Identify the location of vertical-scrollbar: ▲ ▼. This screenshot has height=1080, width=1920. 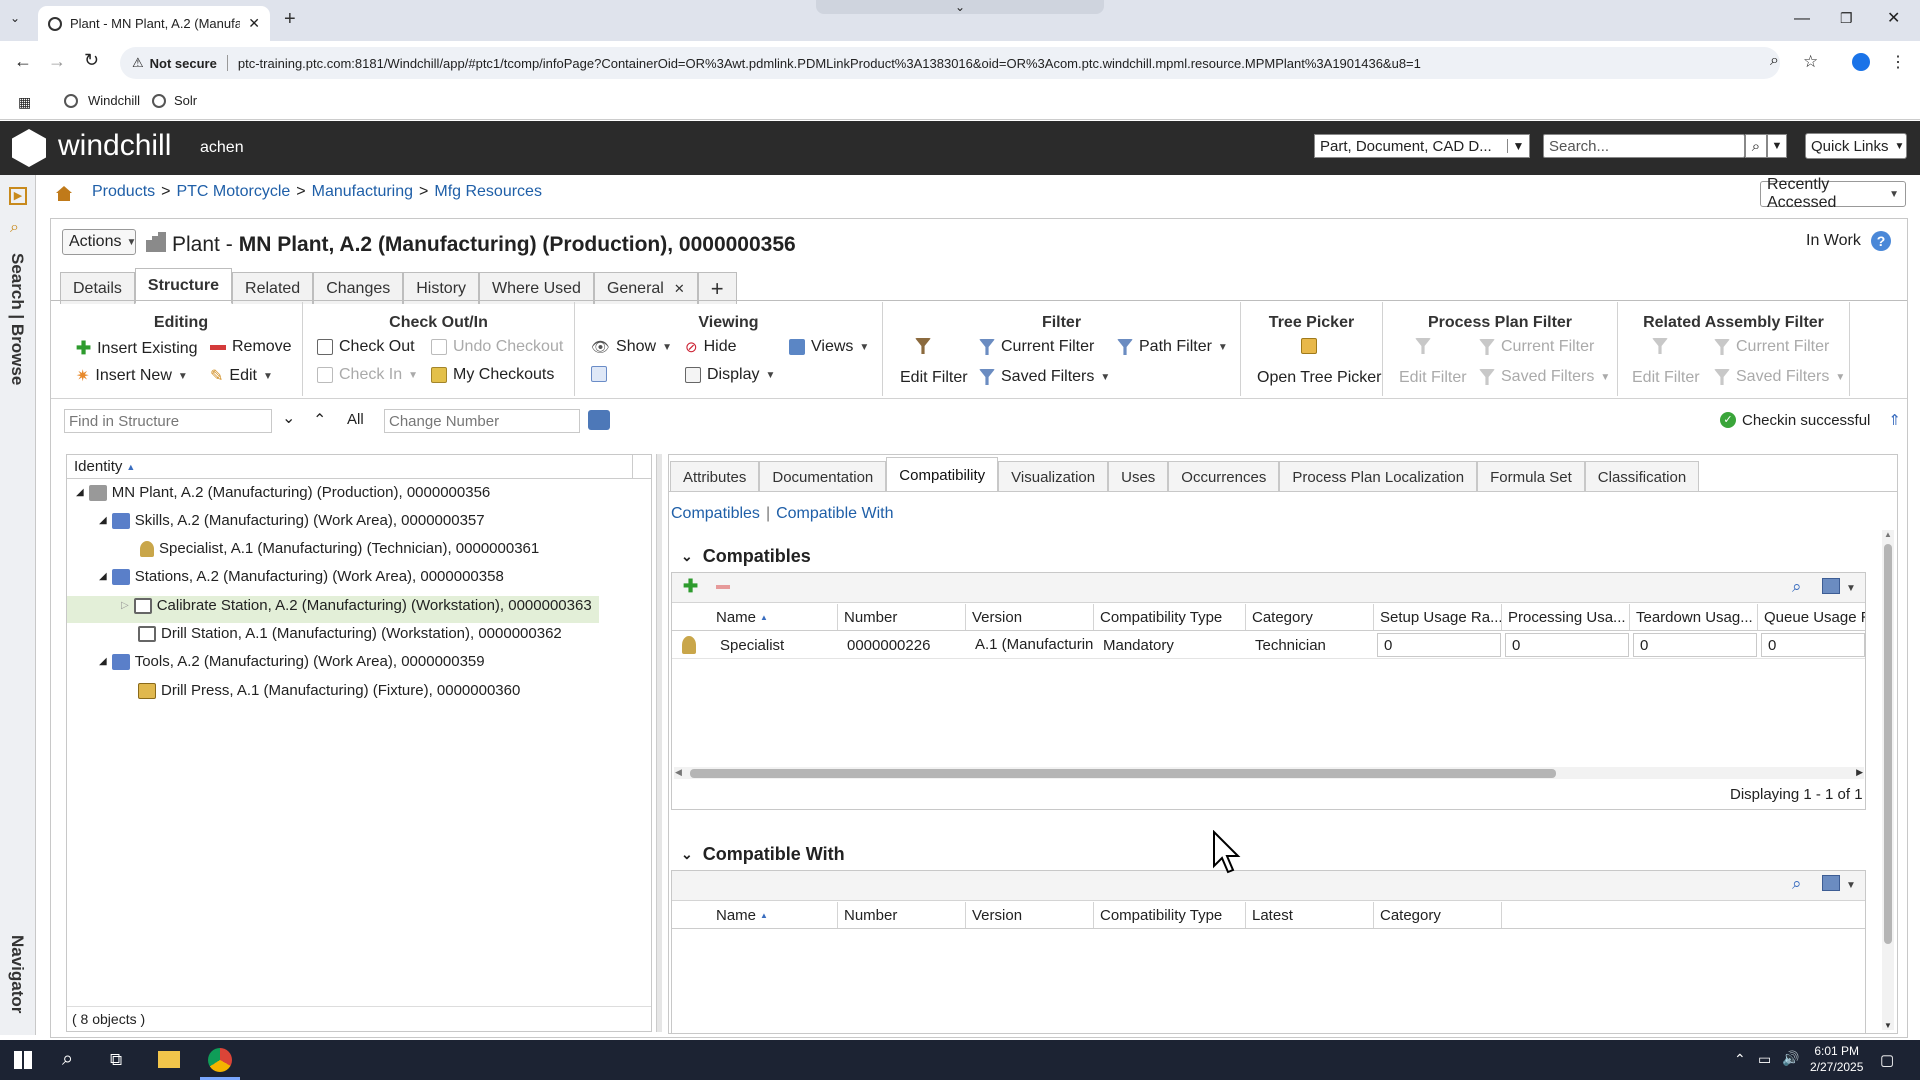
(1888, 780).